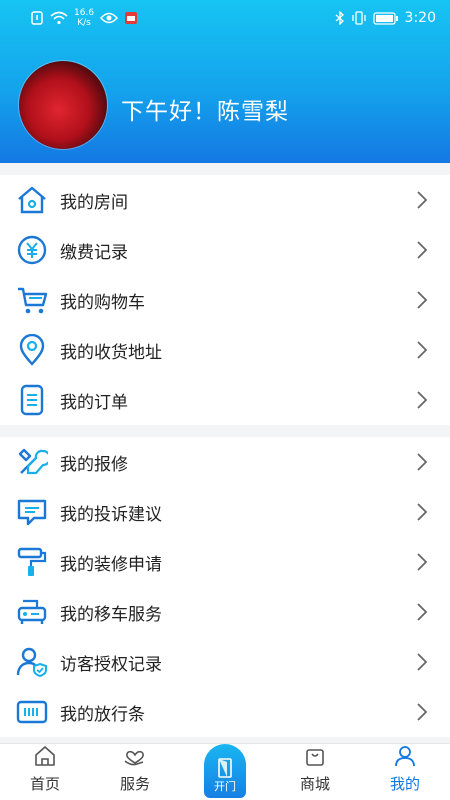 The width and height of the screenshot is (450, 800). What do you see at coordinates (102, 302) in the screenshot?
I see `menu-item-label: 我的购物车` at bounding box center [102, 302].